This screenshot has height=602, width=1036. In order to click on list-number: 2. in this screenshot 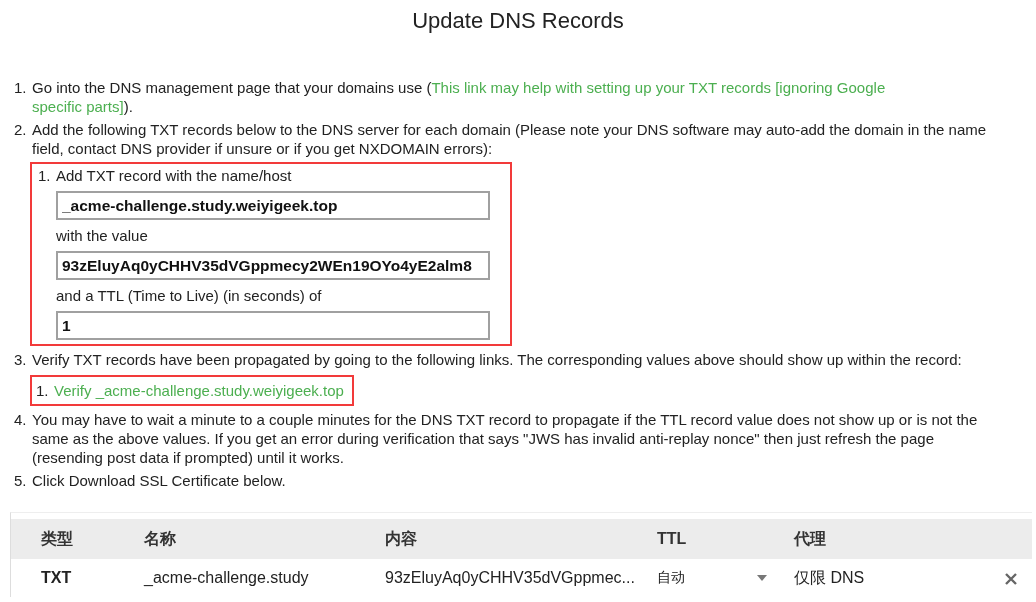, I will do `click(21, 130)`.